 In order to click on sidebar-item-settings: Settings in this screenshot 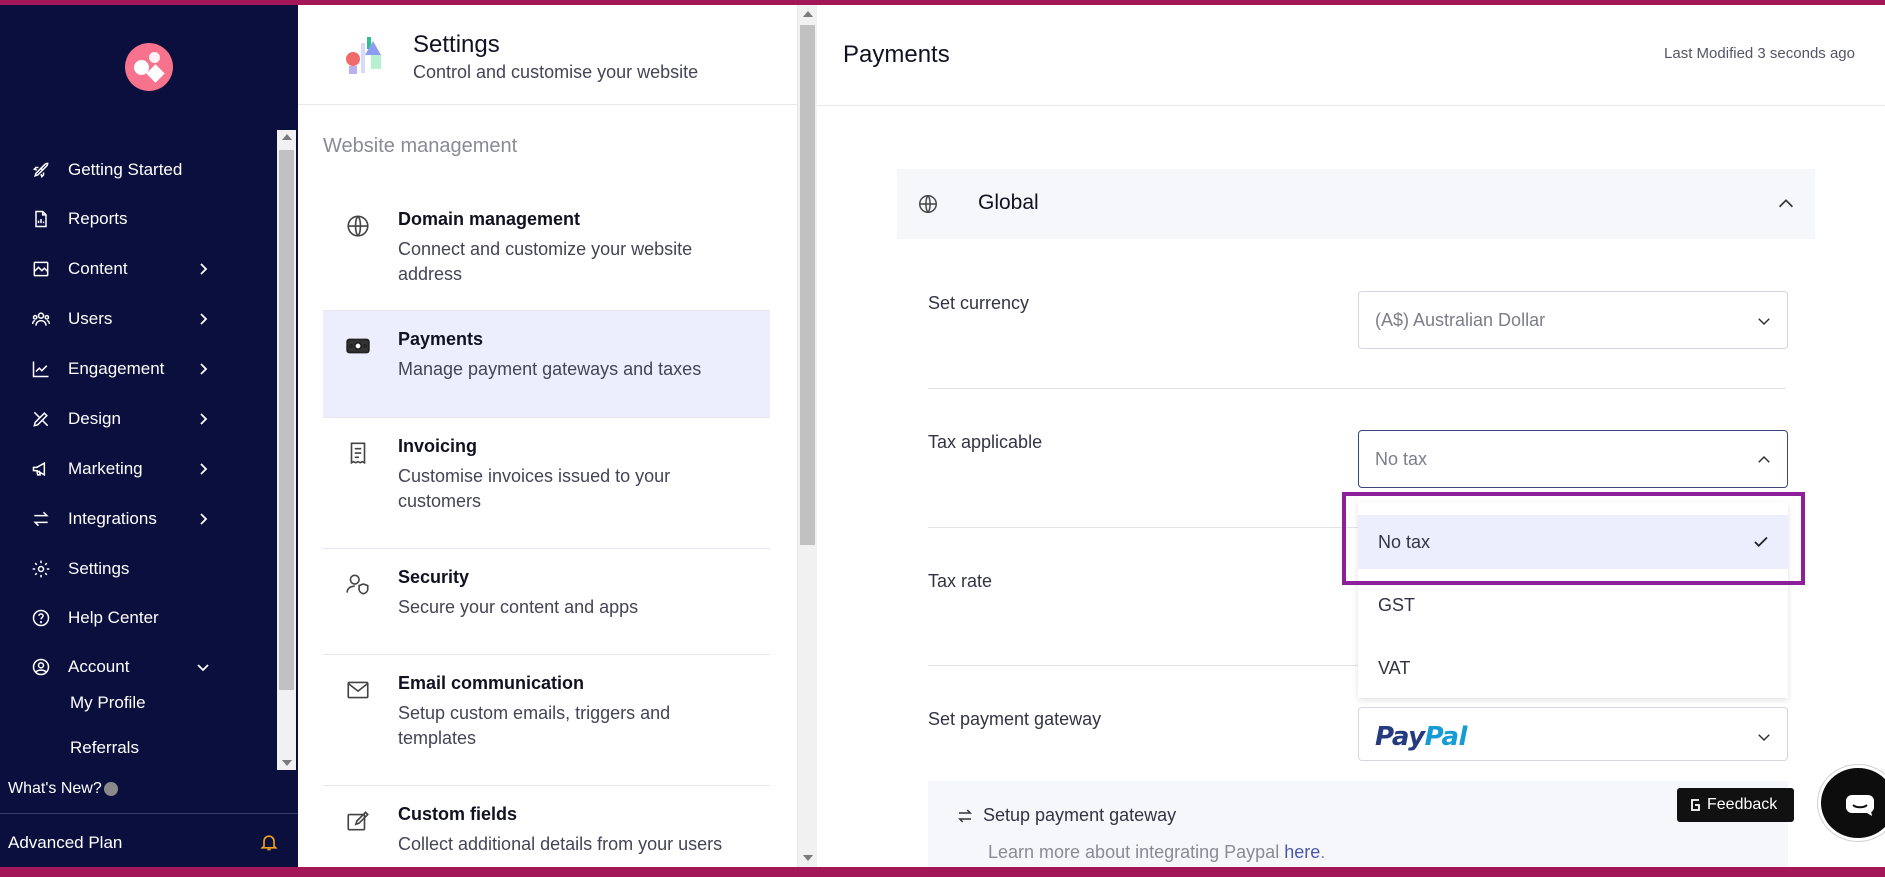, I will do `click(150, 569)`.